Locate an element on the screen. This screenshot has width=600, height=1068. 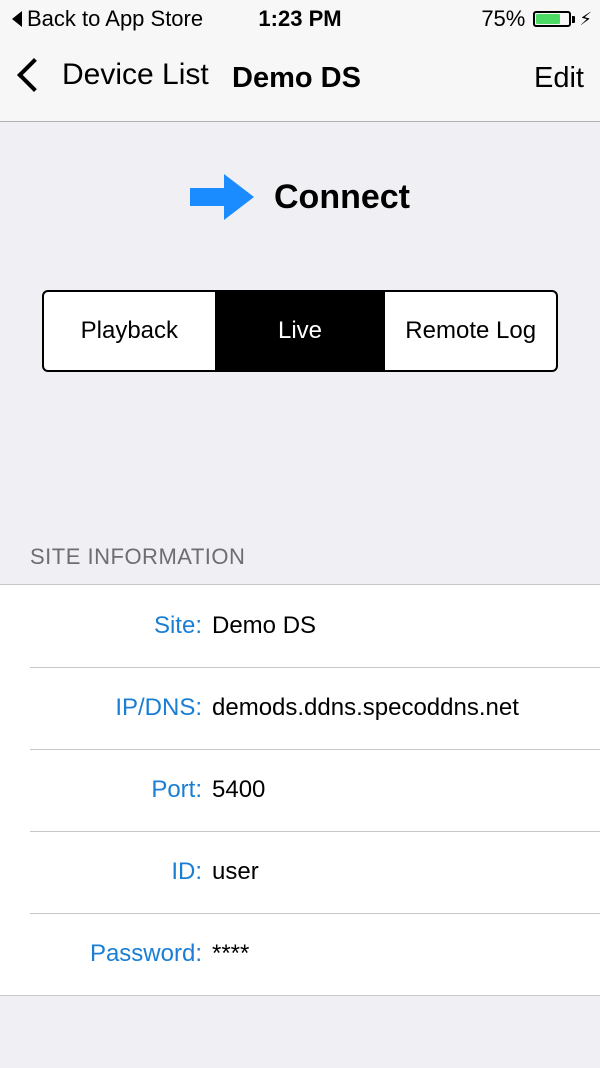
ip-dns-row: IP/DNS: demods.ddns.specoddns.net is located at coordinates (300, 708).